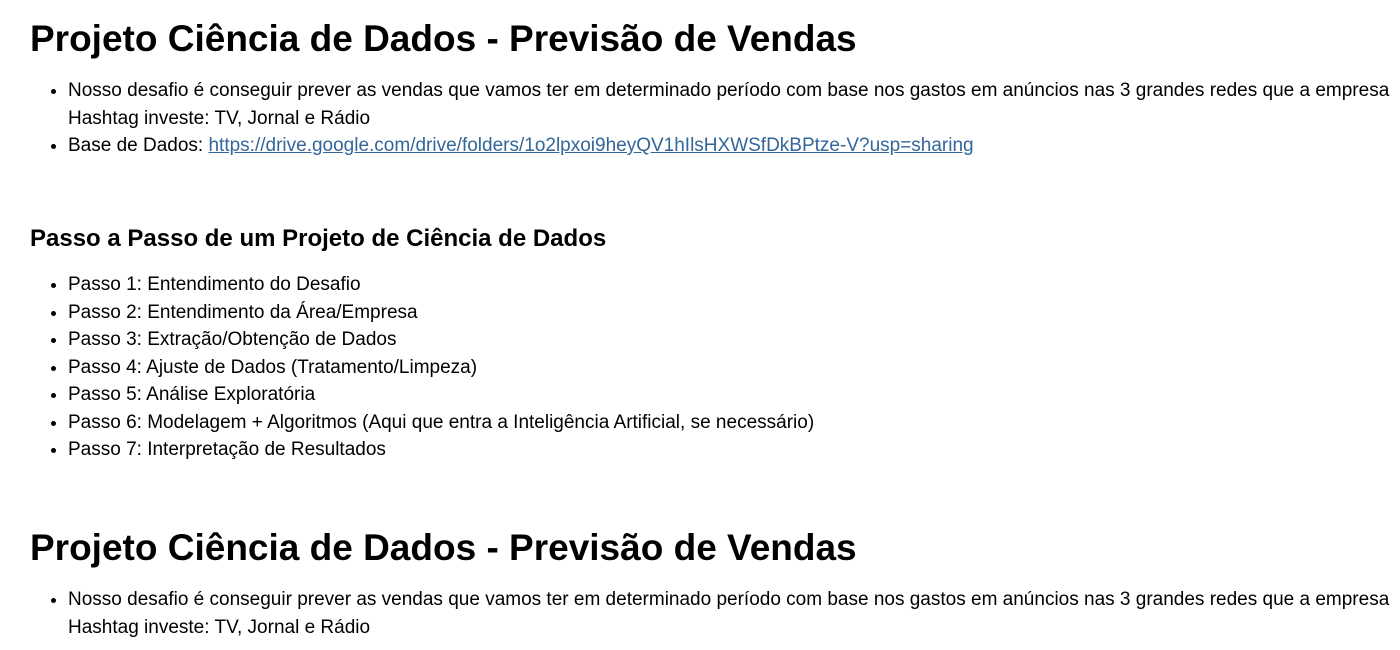 This screenshot has width=1400, height=650. I want to click on database-label: Base de Dados:, so click(138, 145).